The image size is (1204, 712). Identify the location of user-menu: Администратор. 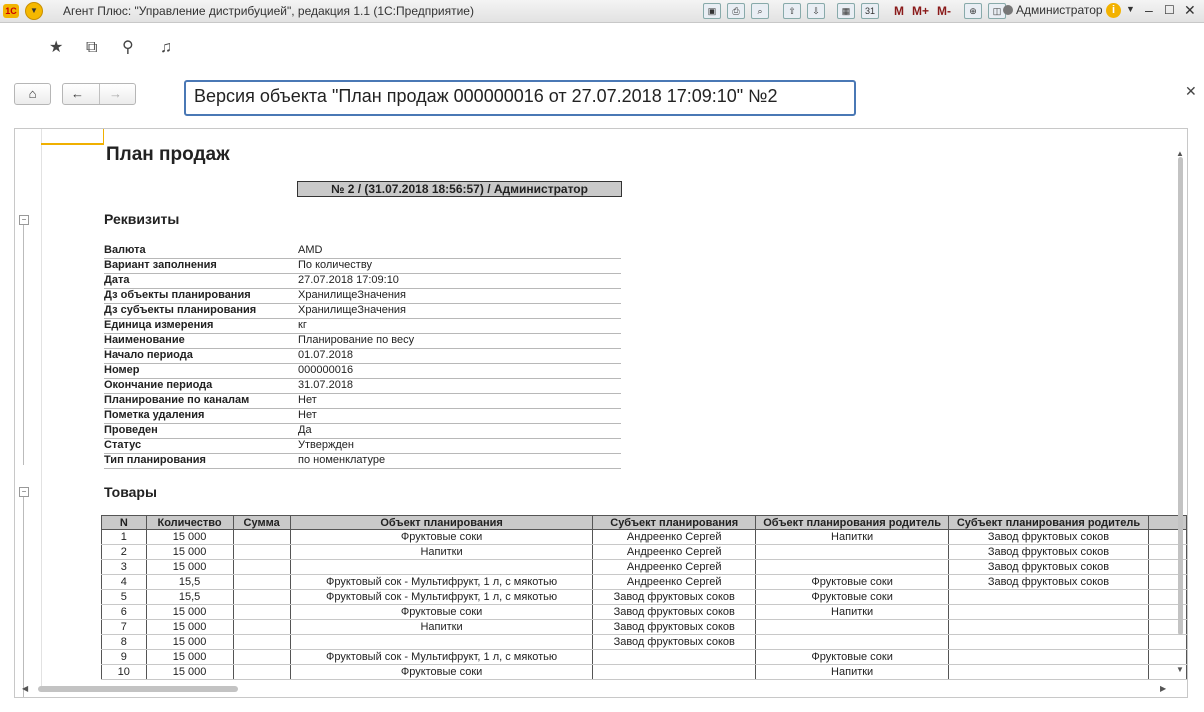
(1053, 10).